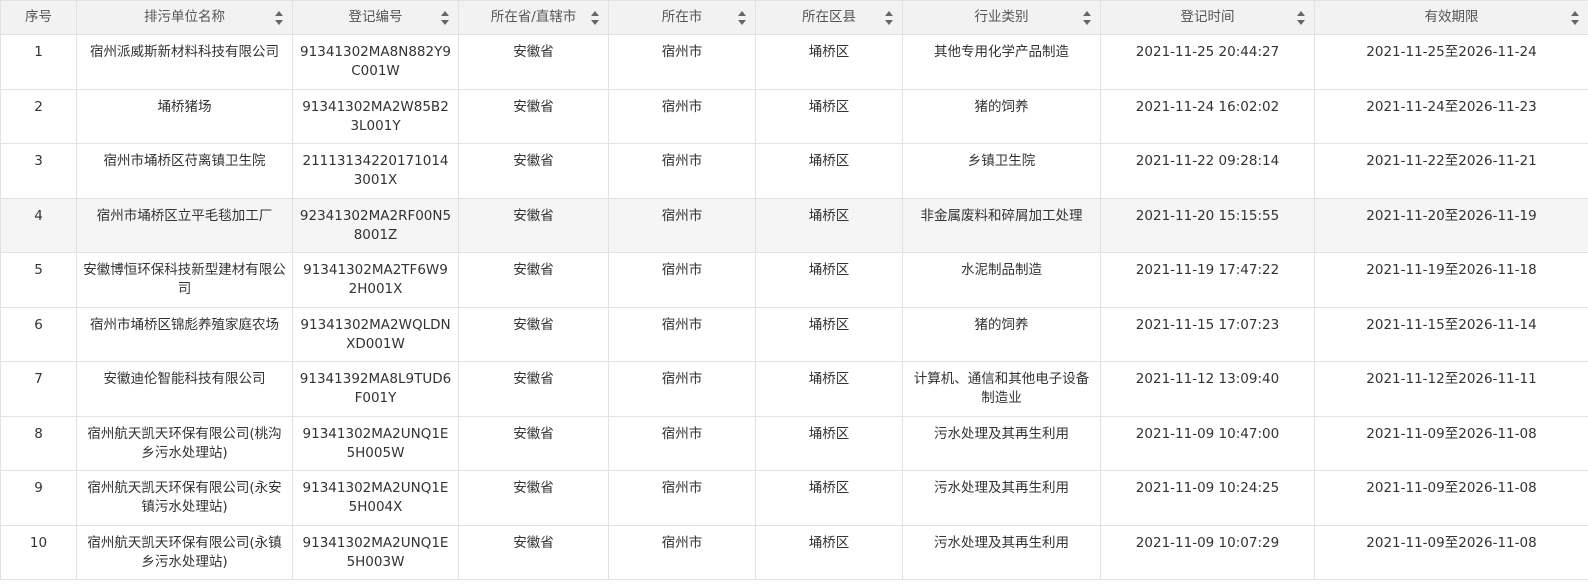 The width and height of the screenshot is (1588, 584). I want to click on column-header-reg-no: 登记编号, so click(375, 17).